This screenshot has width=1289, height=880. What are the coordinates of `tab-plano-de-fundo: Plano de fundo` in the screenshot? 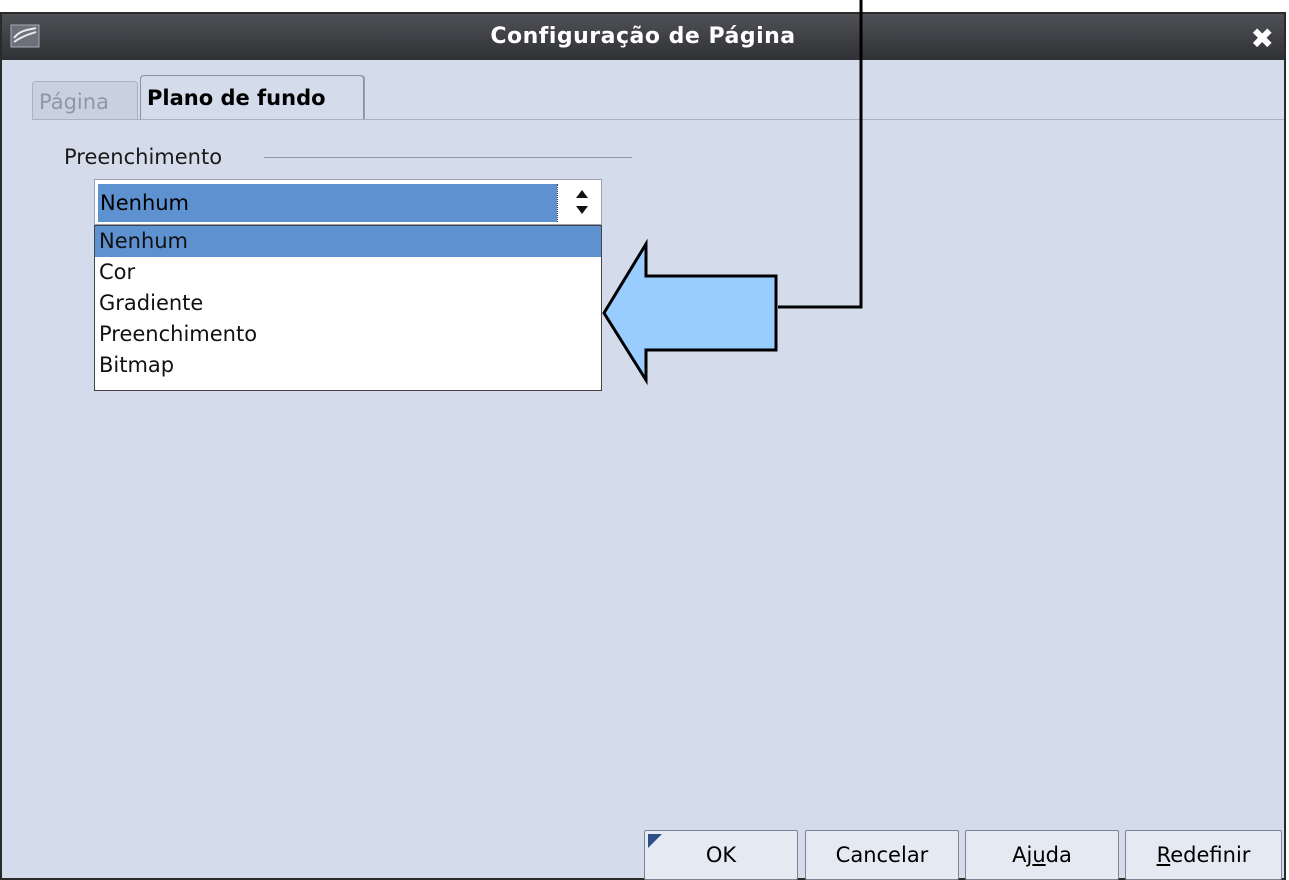 It's located at (252, 97).